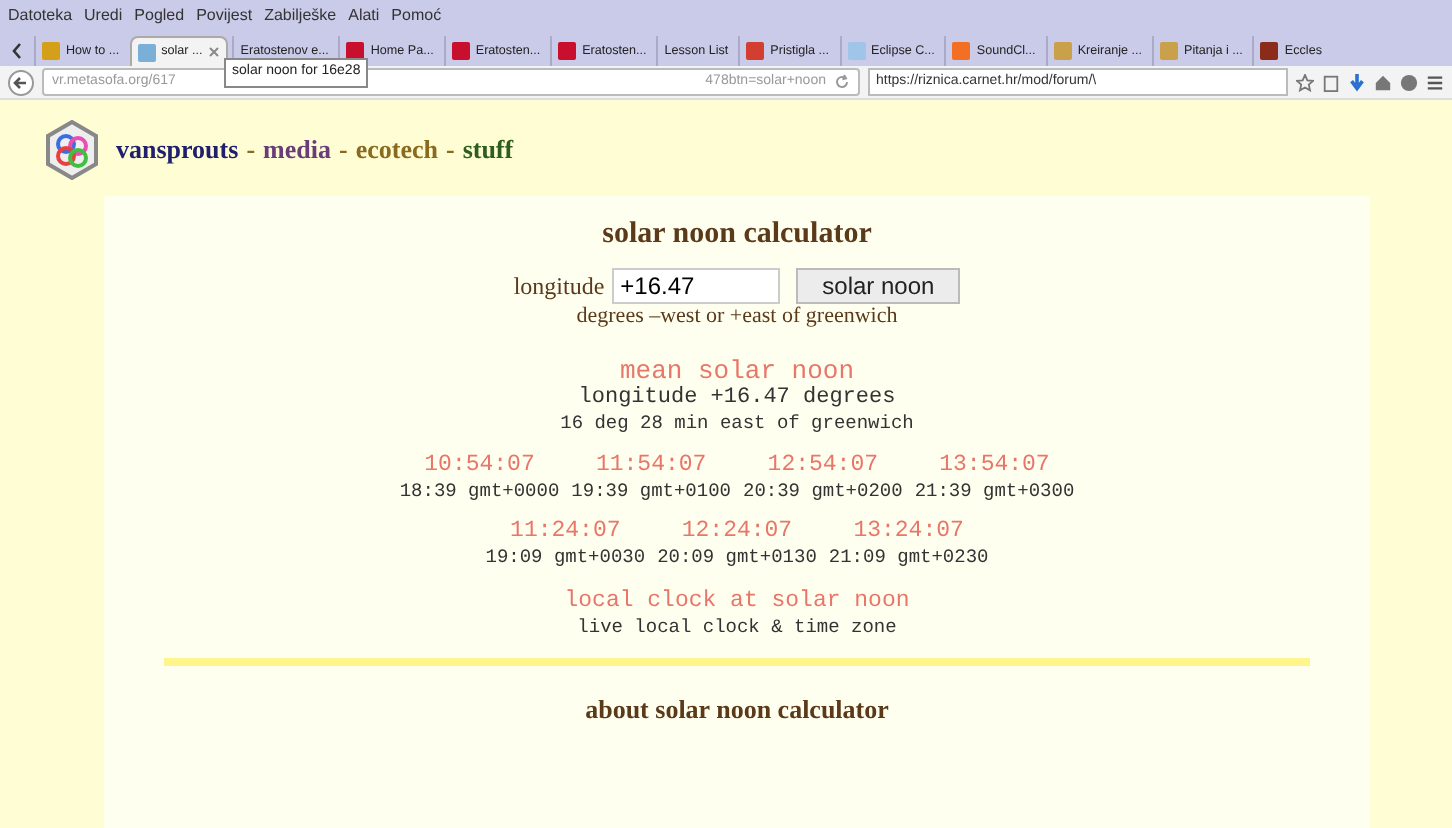 The height and width of the screenshot is (828, 1452). What do you see at coordinates (72, 150) in the screenshot?
I see `logo-icon` at bounding box center [72, 150].